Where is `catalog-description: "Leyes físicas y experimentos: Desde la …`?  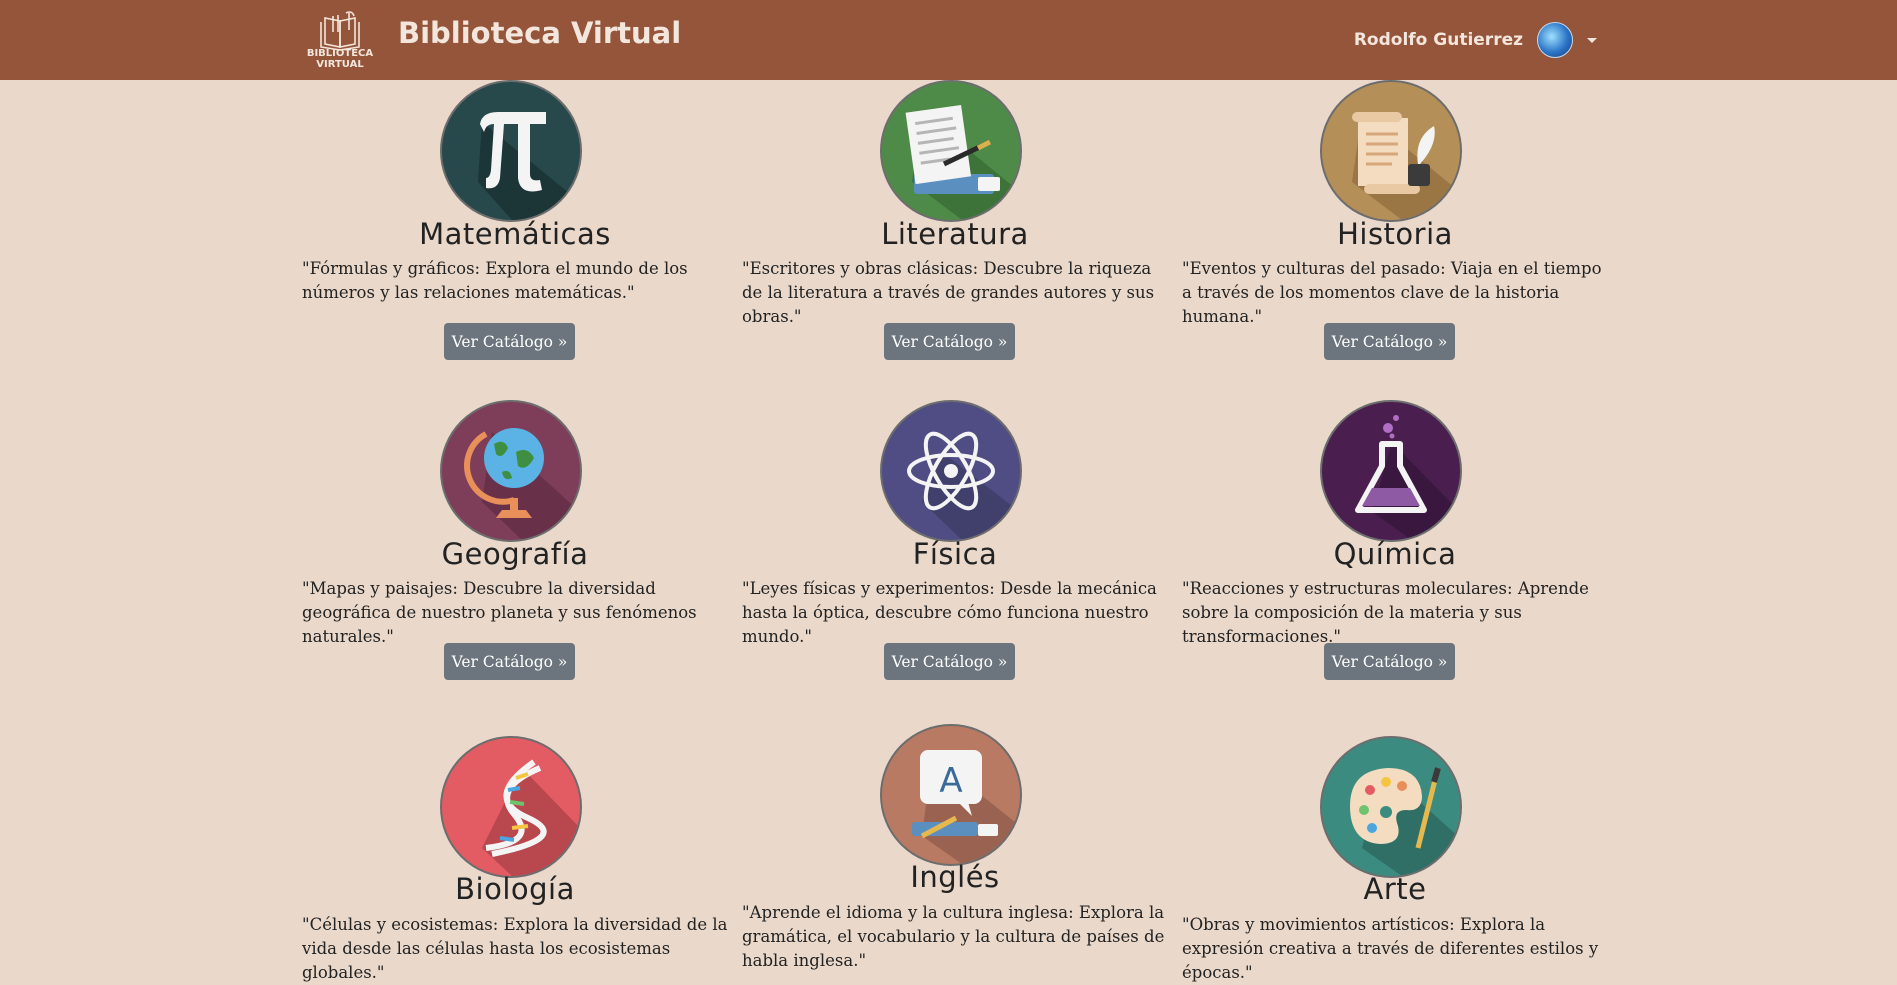 catalog-description: "Leyes físicas y experimentos: Desde la … is located at coordinates (949, 612).